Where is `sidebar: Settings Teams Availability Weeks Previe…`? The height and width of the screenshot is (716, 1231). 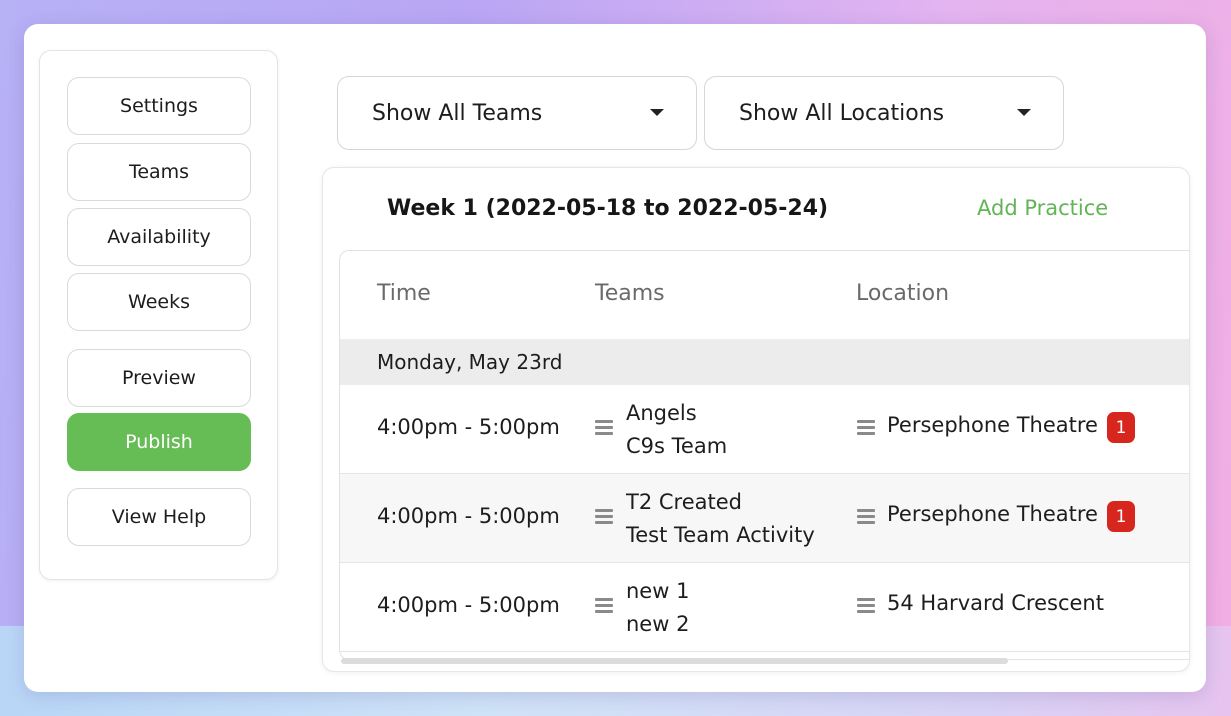
sidebar: Settings Teams Availability Weeks Previe… is located at coordinates (158, 315).